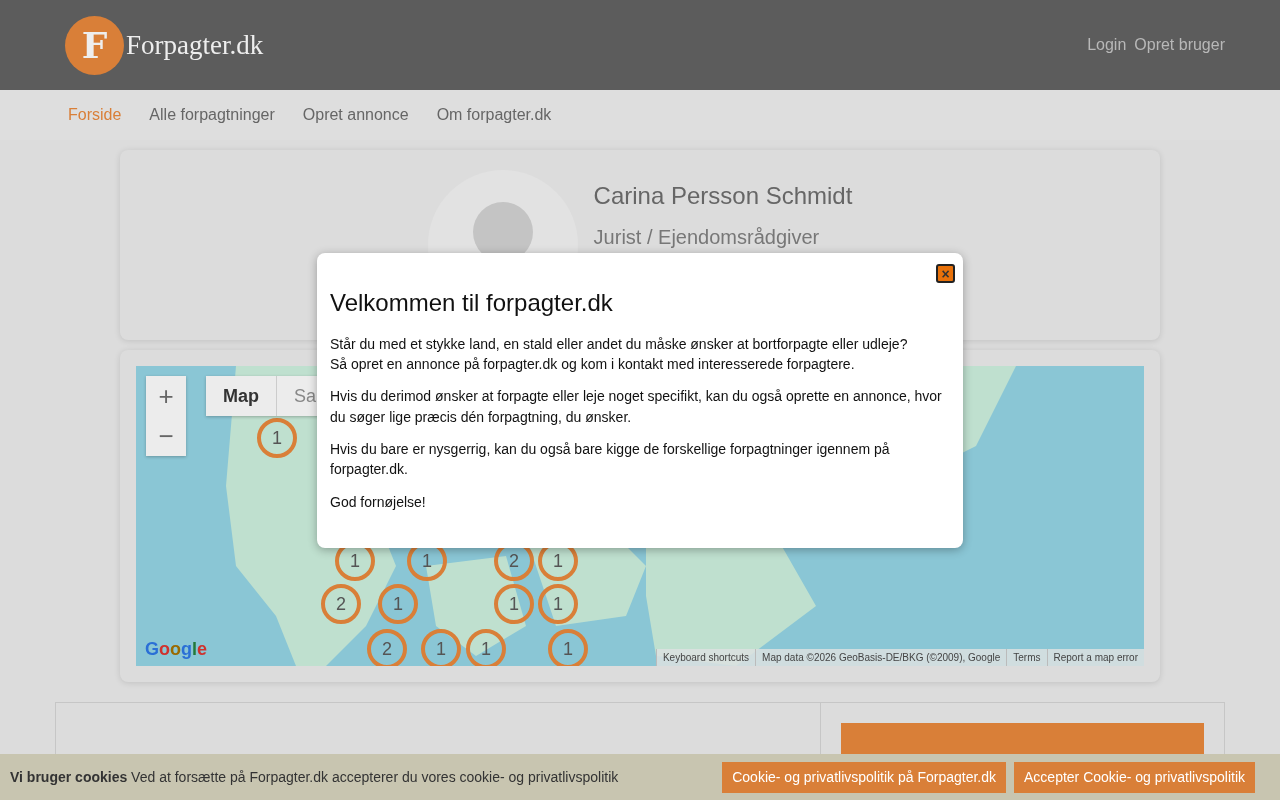 Image resolution: width=1280 pixels, height=800 pixels. What do you see at coordinates (472, 303) in the screenshot?
I see `dialog-title: Velkommen til forpagter.dk` at bounding box center [472, 303].